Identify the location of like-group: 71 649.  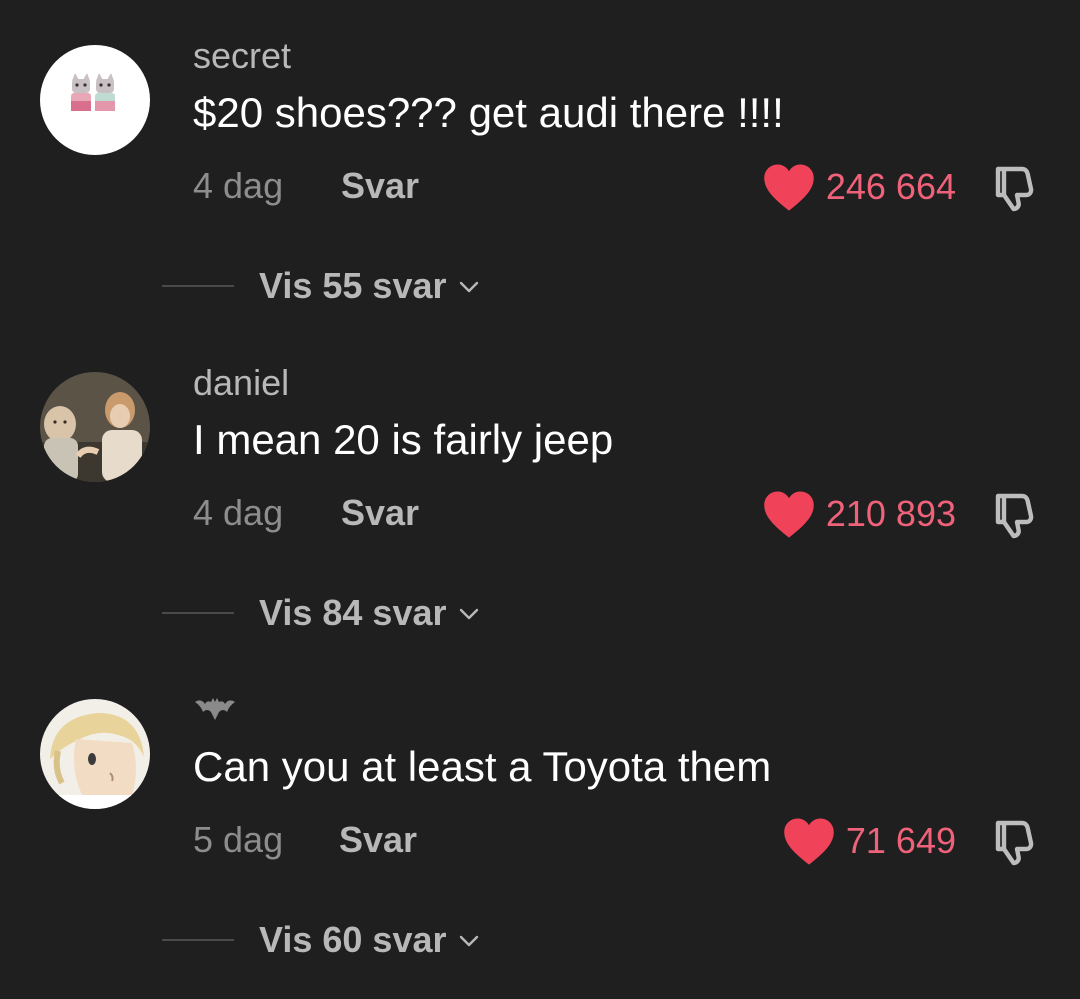
(913, 841).